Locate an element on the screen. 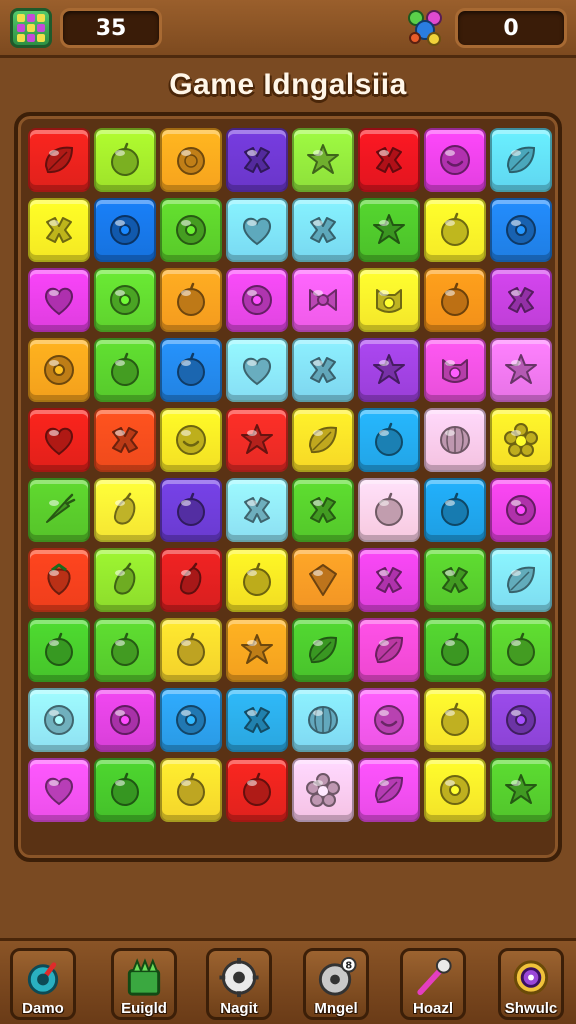 The height and width of the screenshot is (1024, 576). ring-icon is located at coordinates (531, 977).